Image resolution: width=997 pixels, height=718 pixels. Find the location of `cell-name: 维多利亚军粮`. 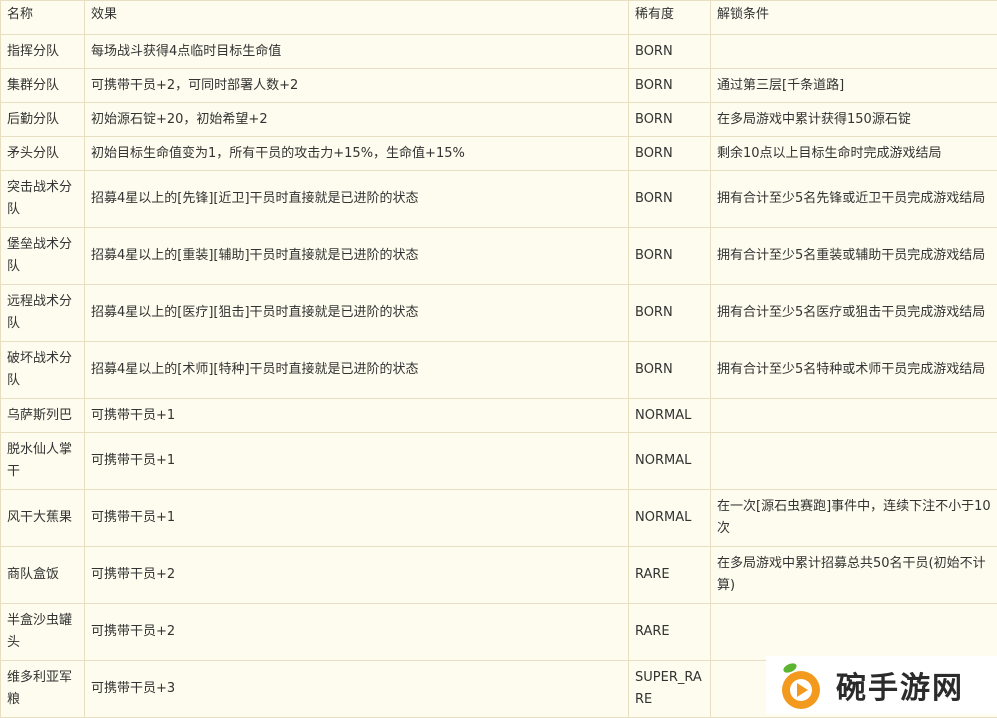

cell-name: 维多利亚军粮 is located at coordinates (43, 689).